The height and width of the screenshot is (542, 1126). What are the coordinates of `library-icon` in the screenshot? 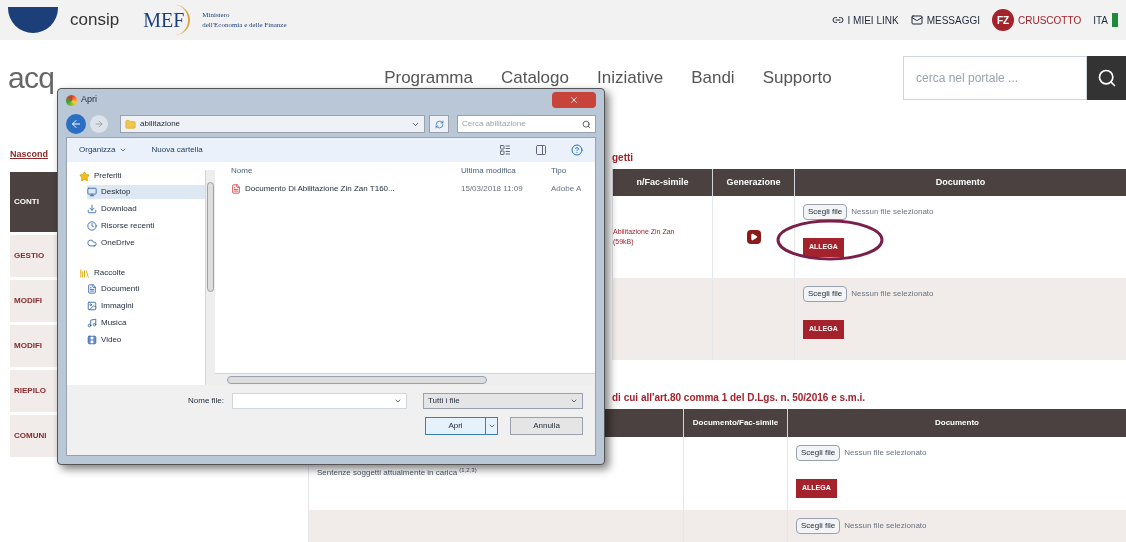 It's located at (84, 273).